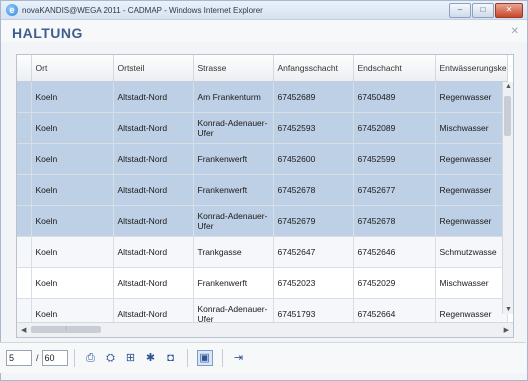 The image size is (528, 381). What do you see at coordinates (233, 252) in the screenshot?
I see `cell-strasse: Trankgasse` at bounding box center [233, 252].